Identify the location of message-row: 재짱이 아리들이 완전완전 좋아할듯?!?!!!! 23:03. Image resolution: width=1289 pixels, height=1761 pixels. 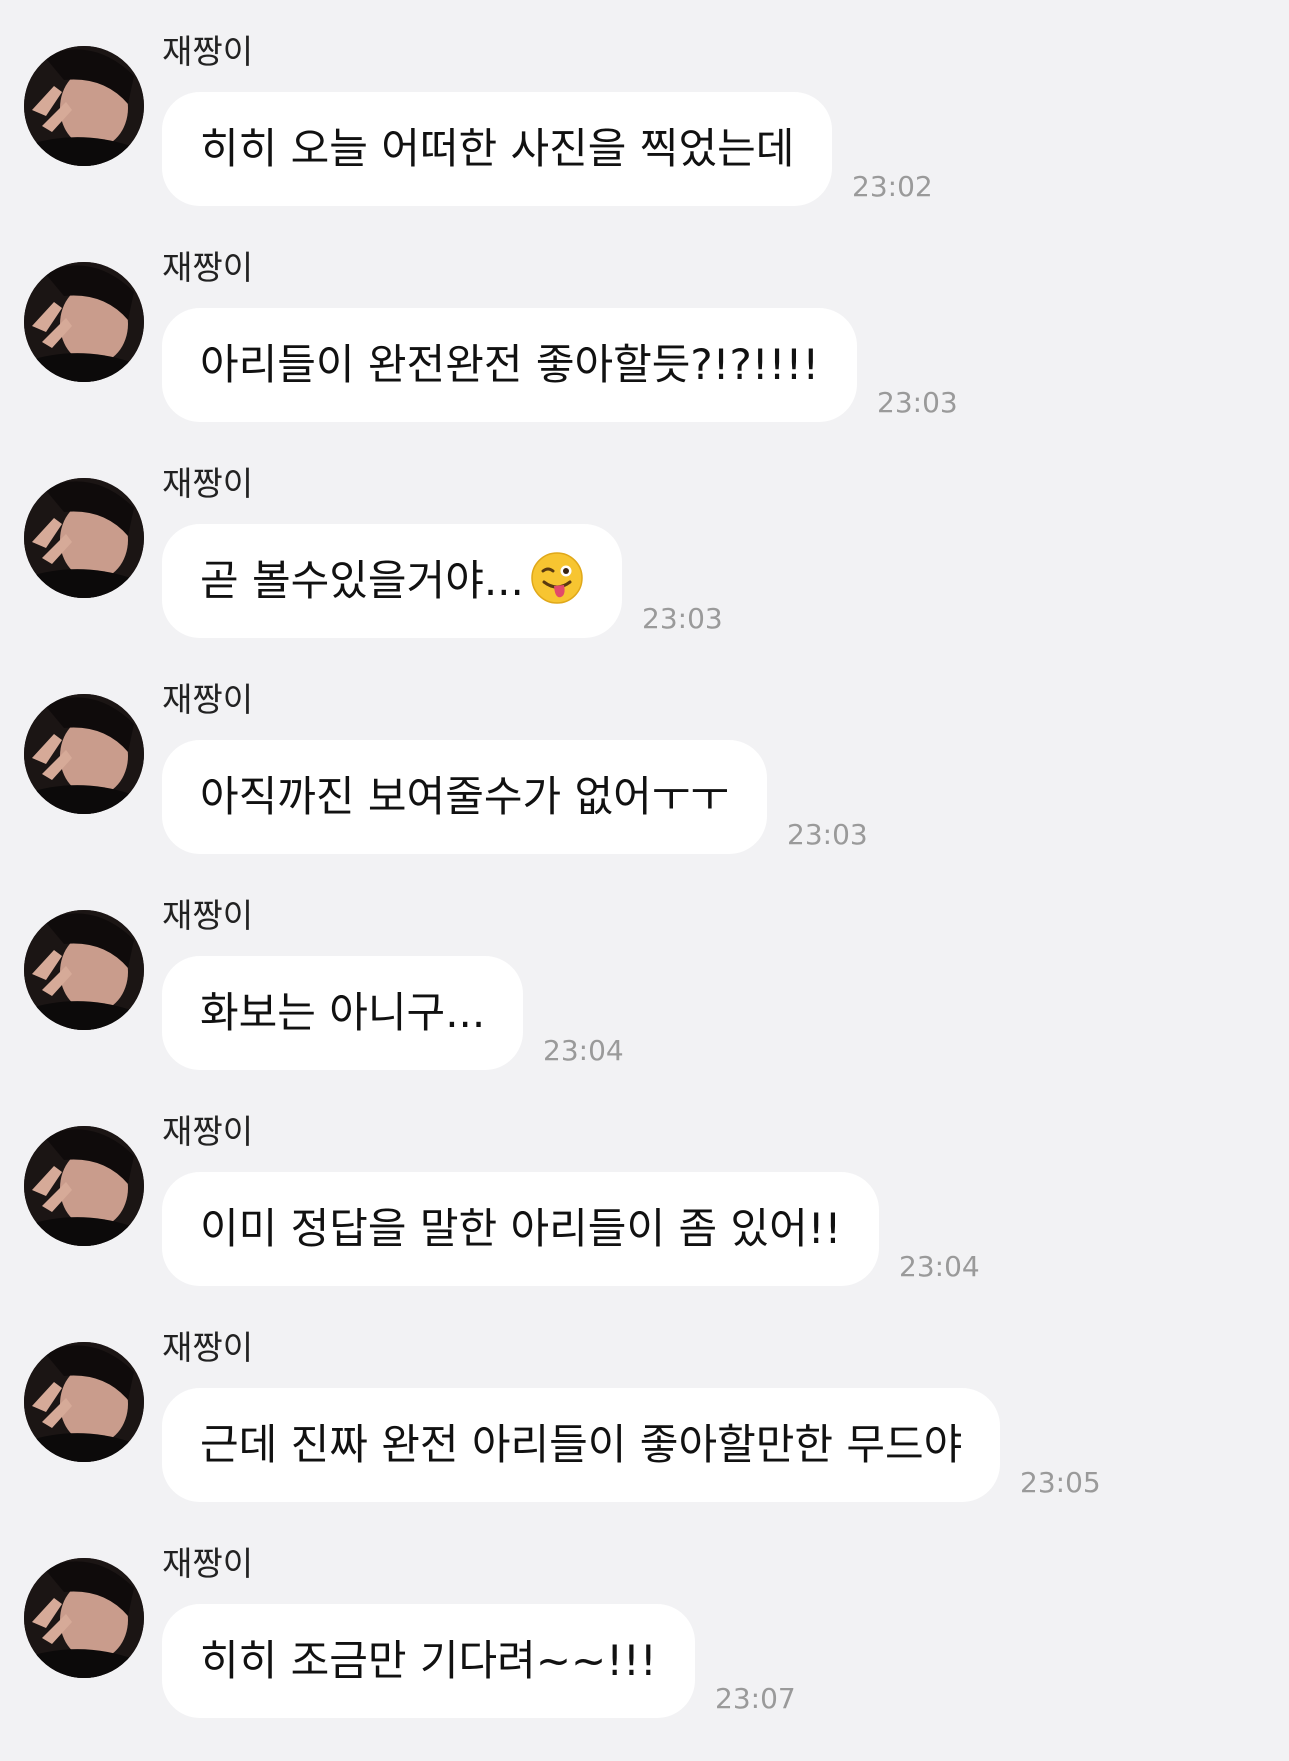
(644, 324).